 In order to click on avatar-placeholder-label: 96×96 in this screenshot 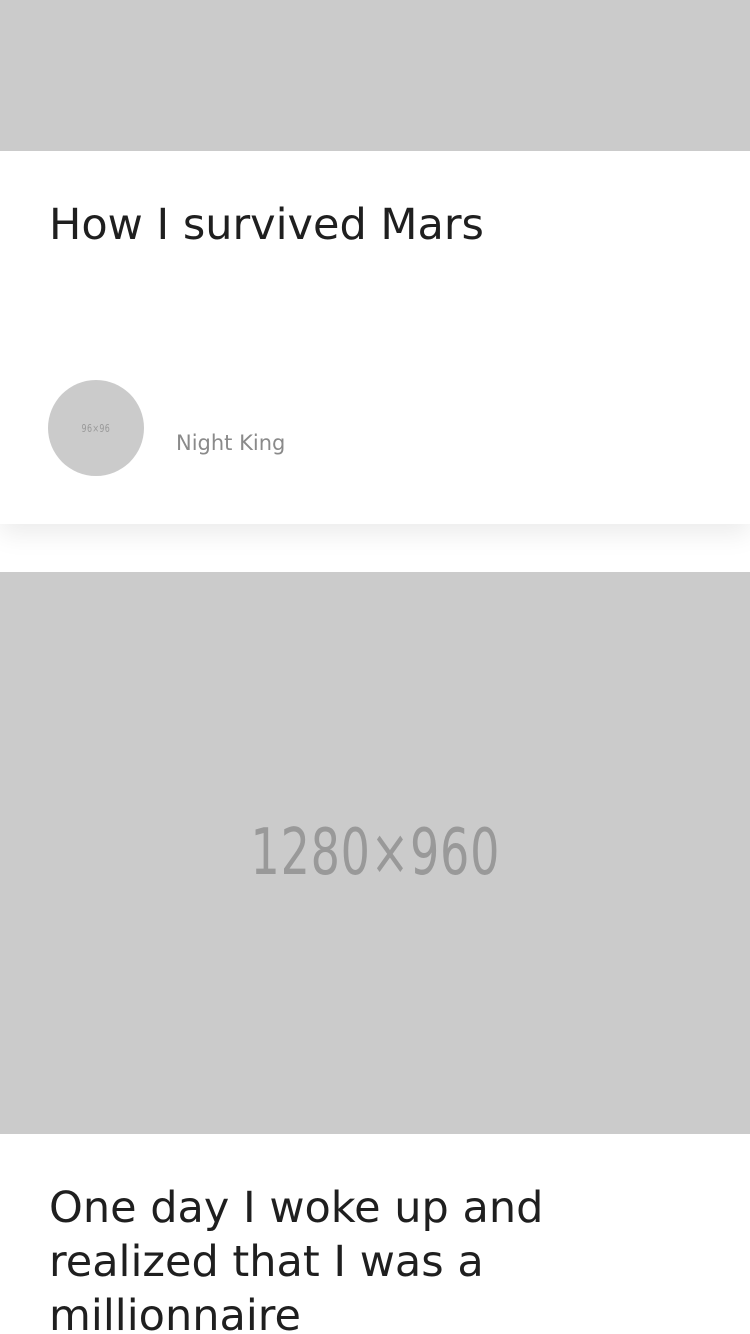, I will do `click(96, 428)`.